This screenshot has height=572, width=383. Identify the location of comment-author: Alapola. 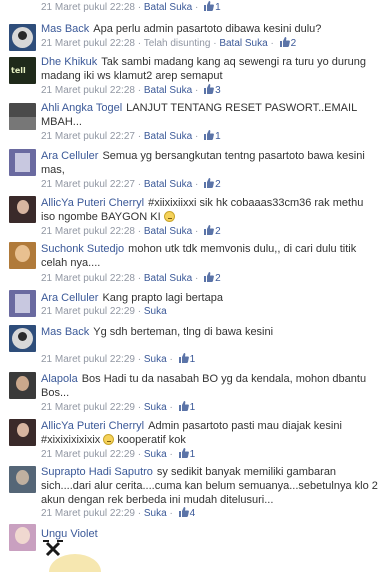
(59, 379).